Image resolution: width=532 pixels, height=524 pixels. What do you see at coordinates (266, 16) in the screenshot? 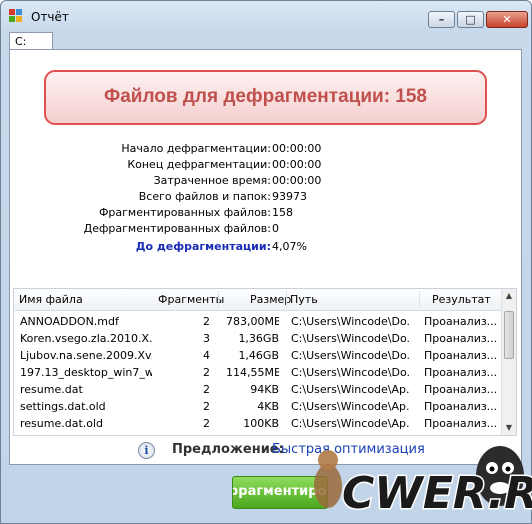
I see `title-bar: Отчёт – □ ✕` at bounding box center [266, 16].